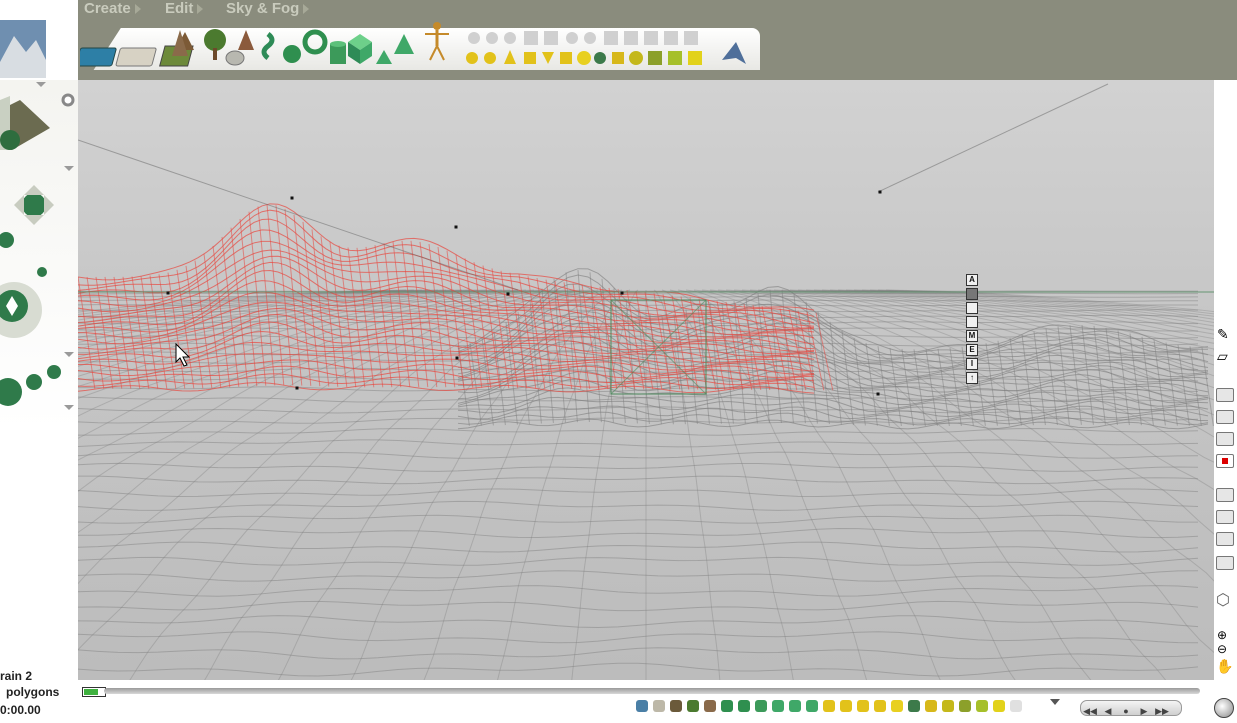 This screenshot has width=1237, height=723. Describe the element at coordinates (1222, 356) in the screenshot. I see `eraser-icon: ▱` at that location.